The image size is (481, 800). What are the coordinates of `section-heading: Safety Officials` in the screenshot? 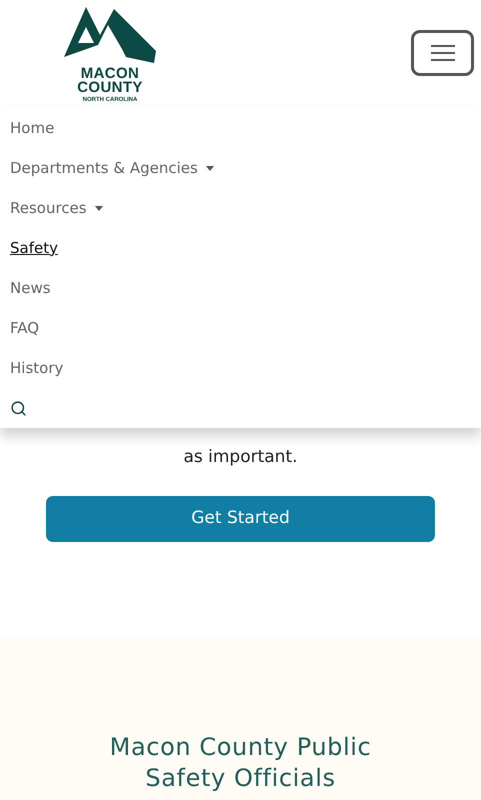 It's located at (240, 778).